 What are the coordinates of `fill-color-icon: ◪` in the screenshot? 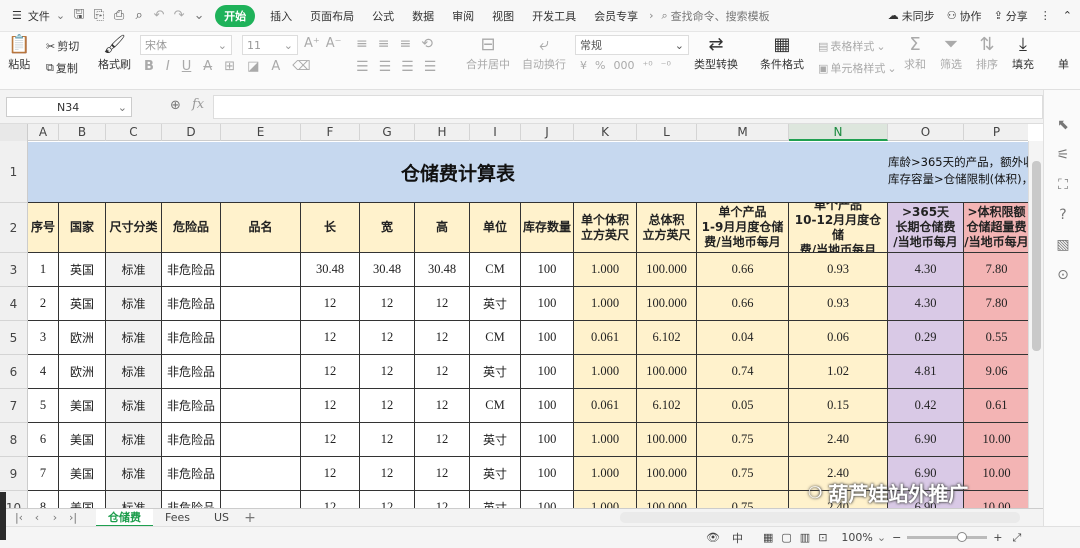 It's located at (253, 66).